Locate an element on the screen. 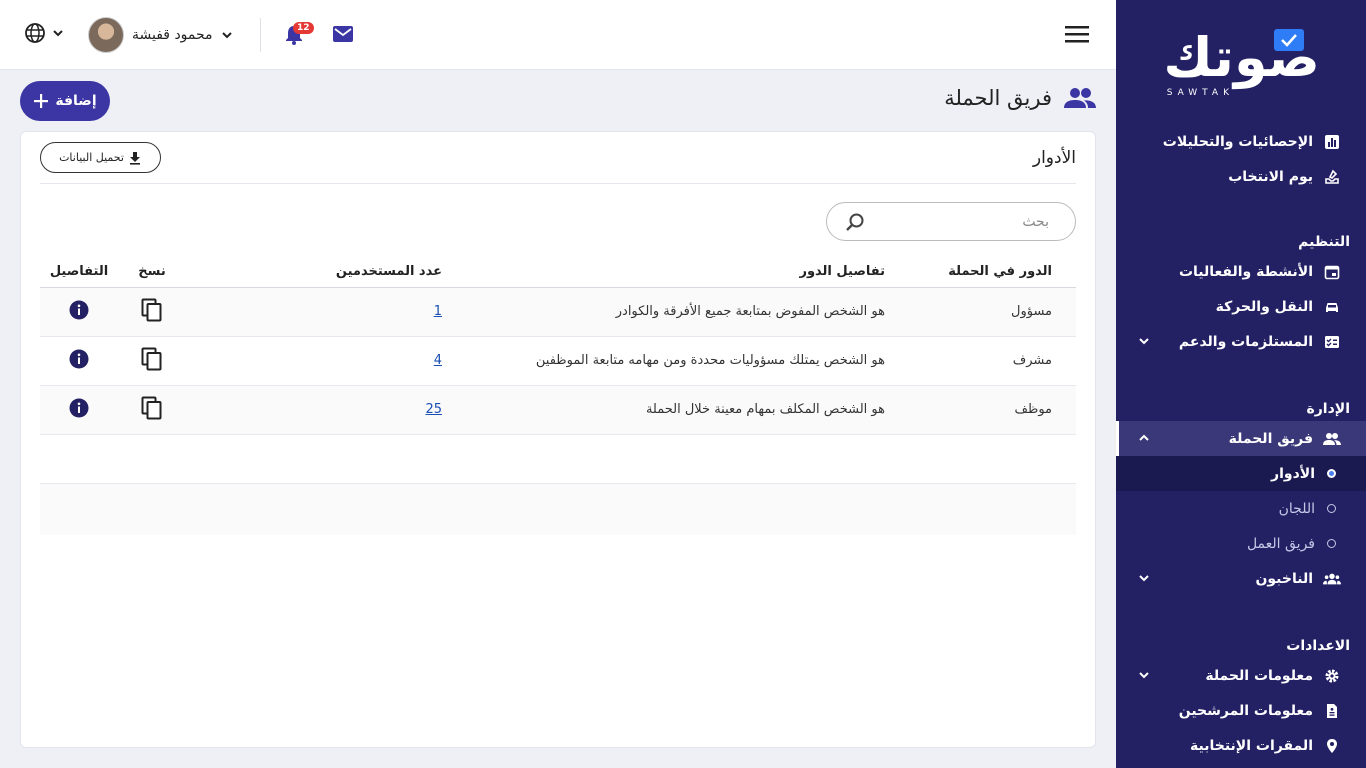 This screenshot has height=768, width=1366. sidebar-item-statistics: الإحصائيات والتحليلات is located at coordinates (1241, 141).